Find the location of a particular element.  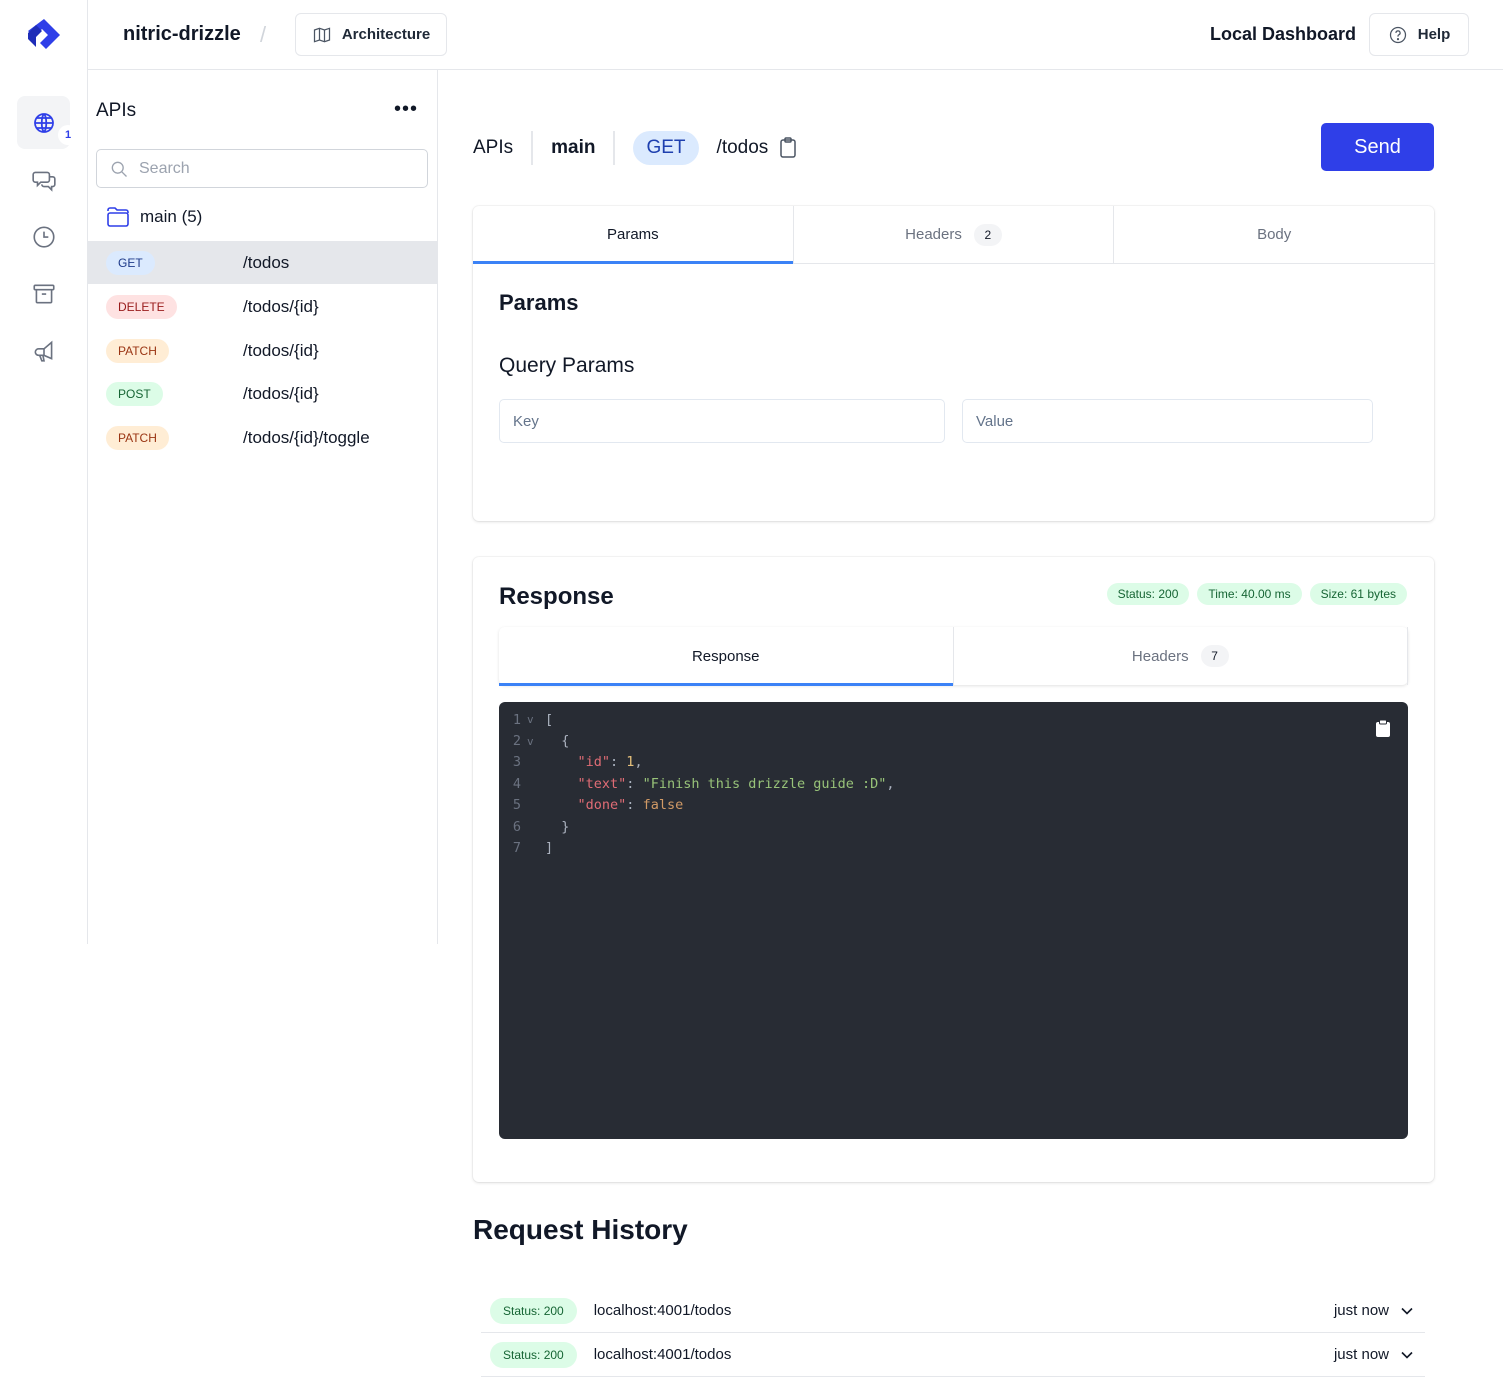

tab-label: Params is located at coordinates (632, 234).